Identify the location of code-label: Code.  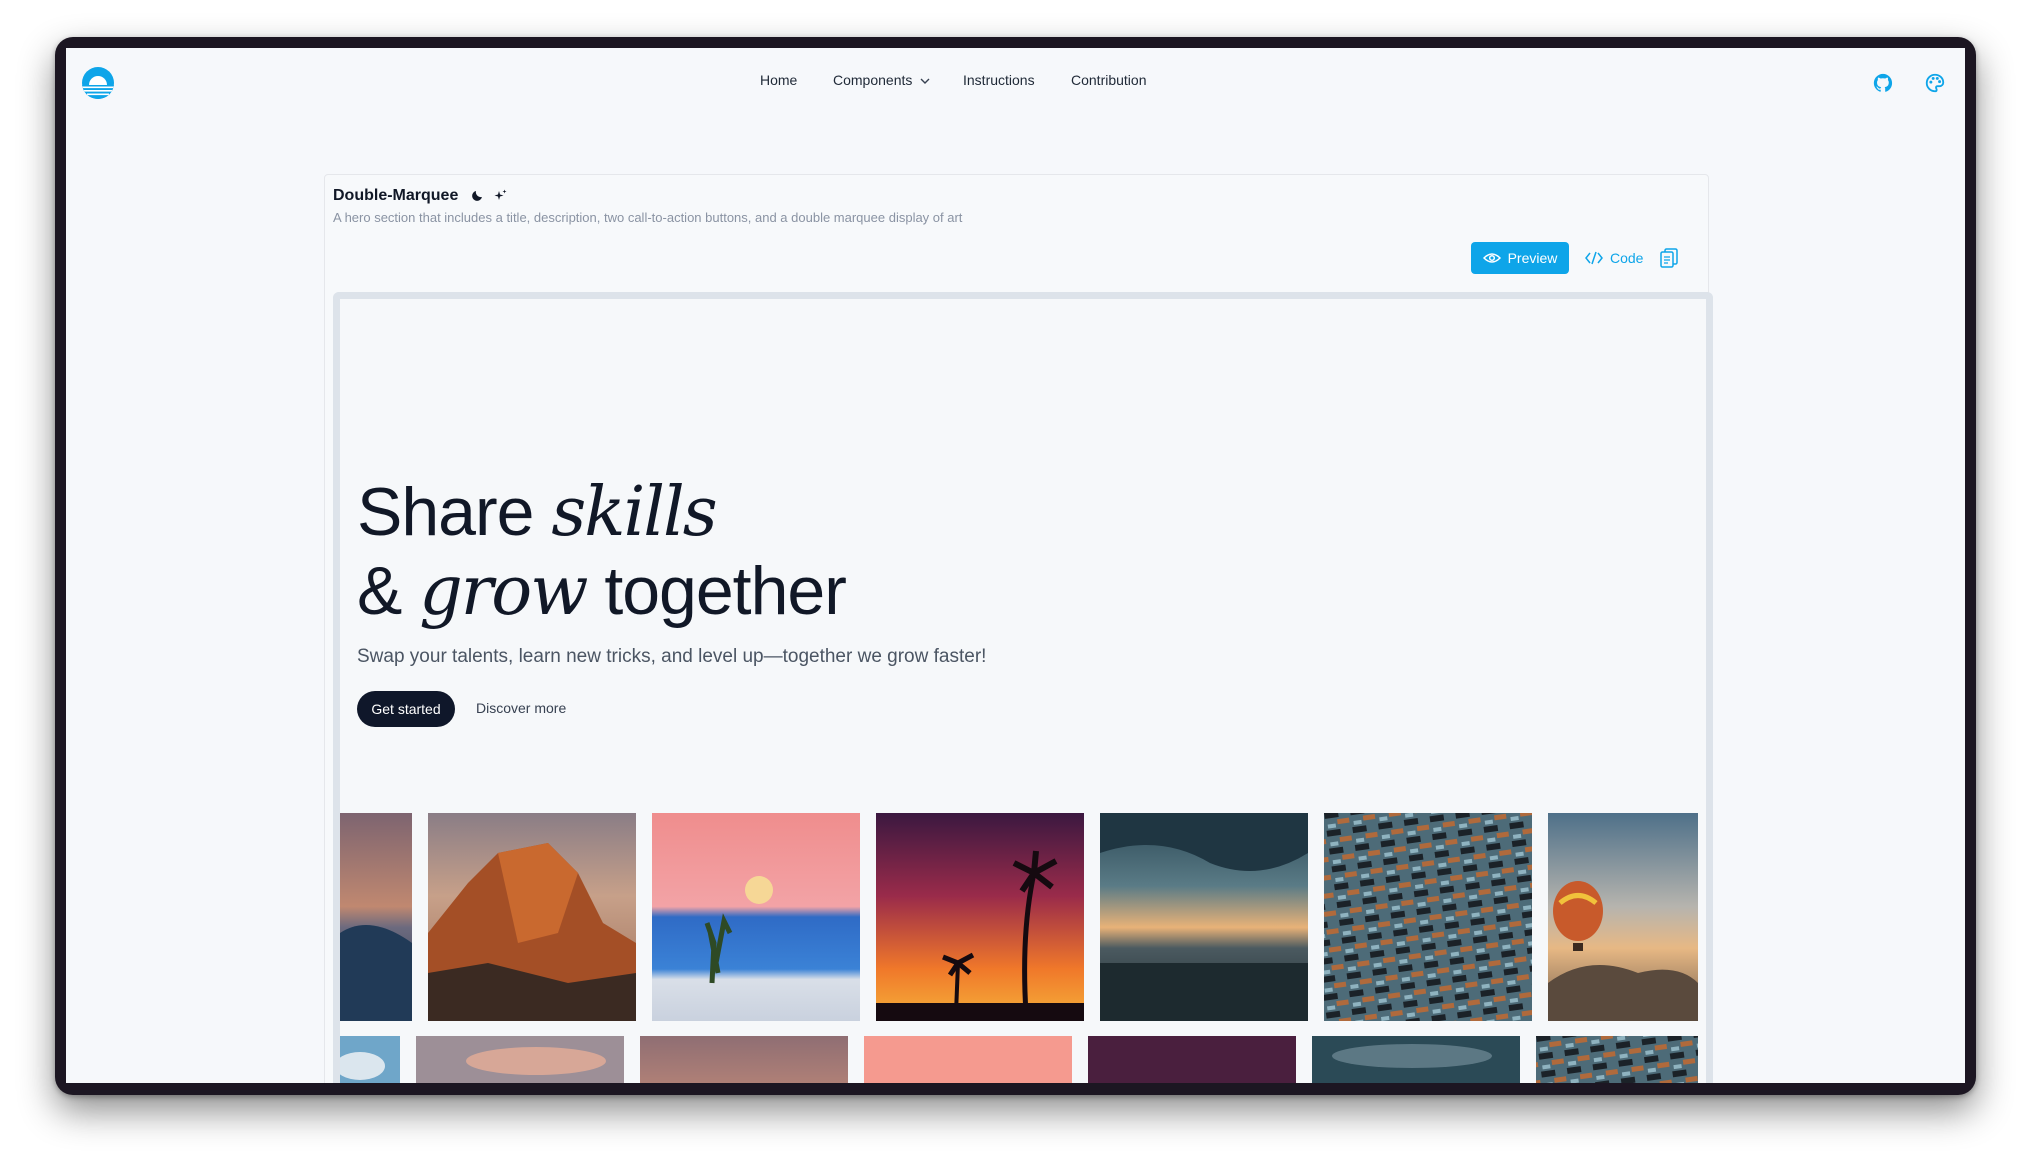
(1627, 258).